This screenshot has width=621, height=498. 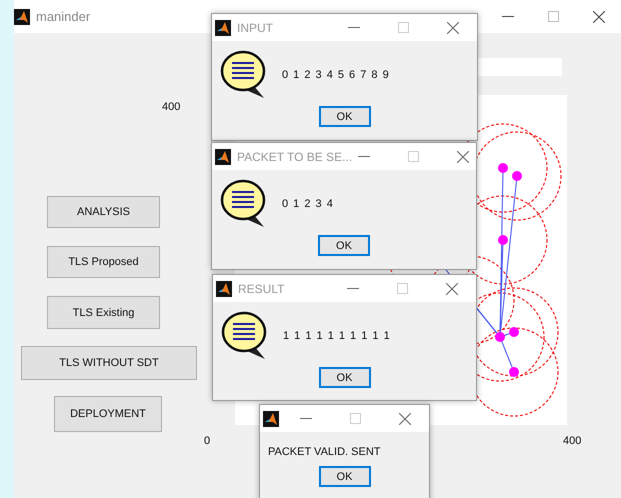 What do you see at coordinates (255, 27) in the screenshot?
I see `dialog-title: INPUT` at bounding box center [255, 27].